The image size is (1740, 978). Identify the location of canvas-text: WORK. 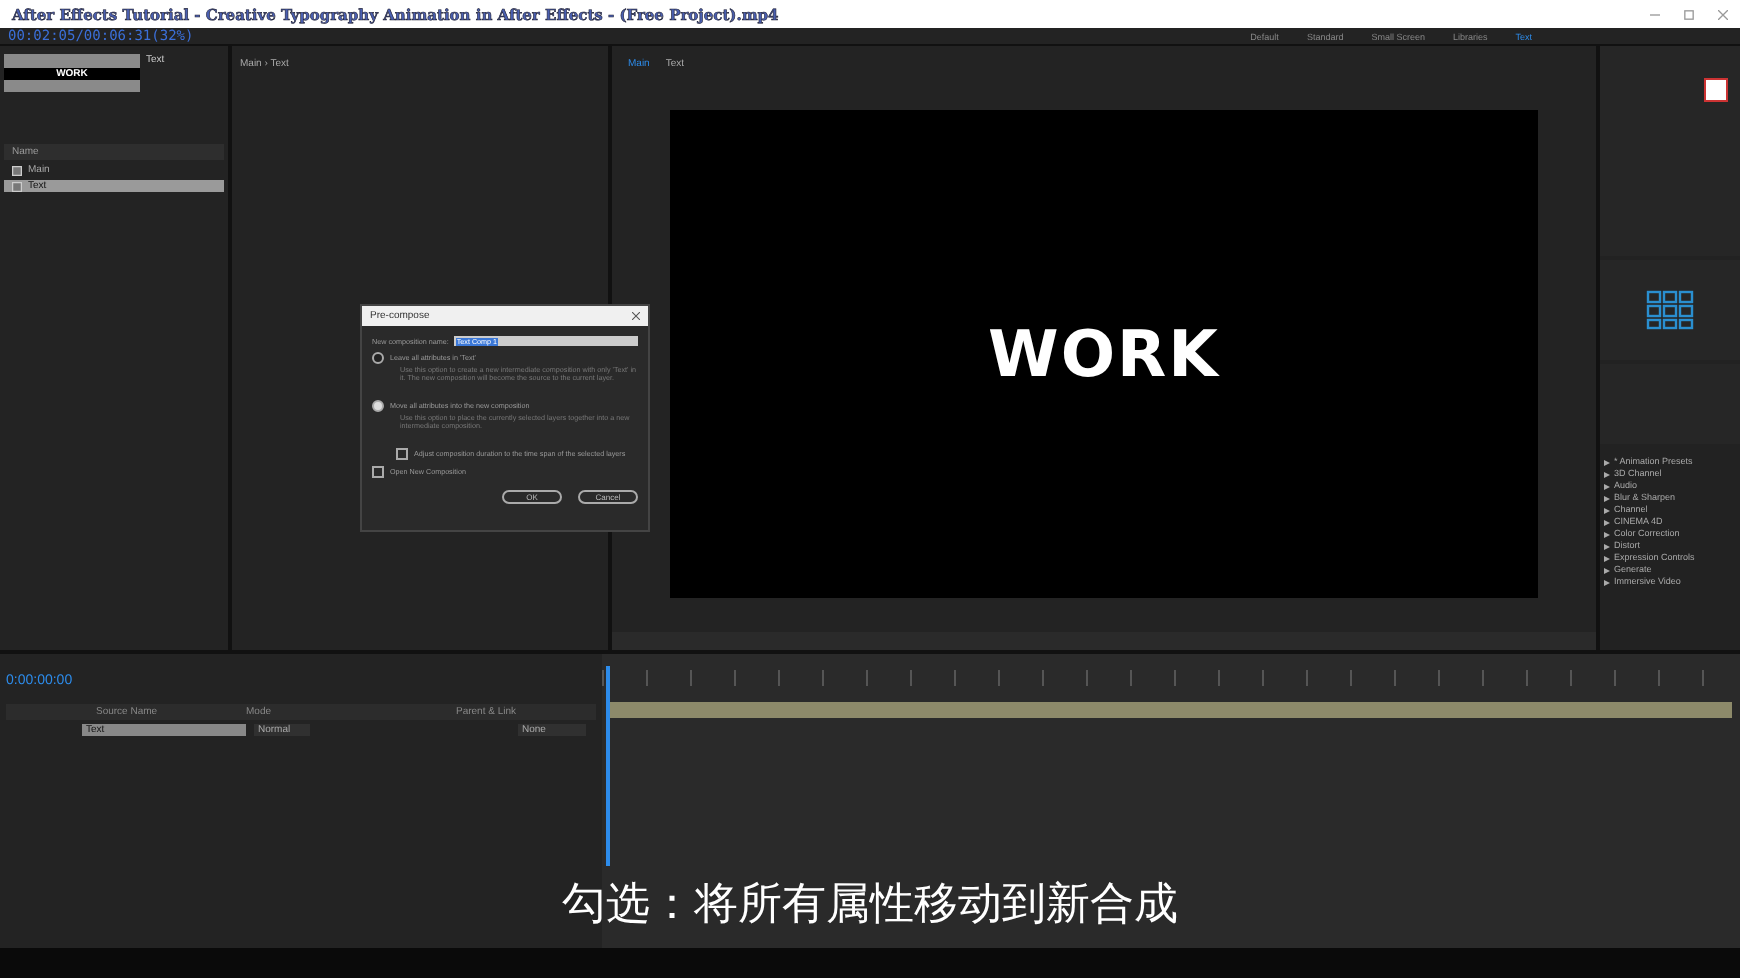
(1104, 353).